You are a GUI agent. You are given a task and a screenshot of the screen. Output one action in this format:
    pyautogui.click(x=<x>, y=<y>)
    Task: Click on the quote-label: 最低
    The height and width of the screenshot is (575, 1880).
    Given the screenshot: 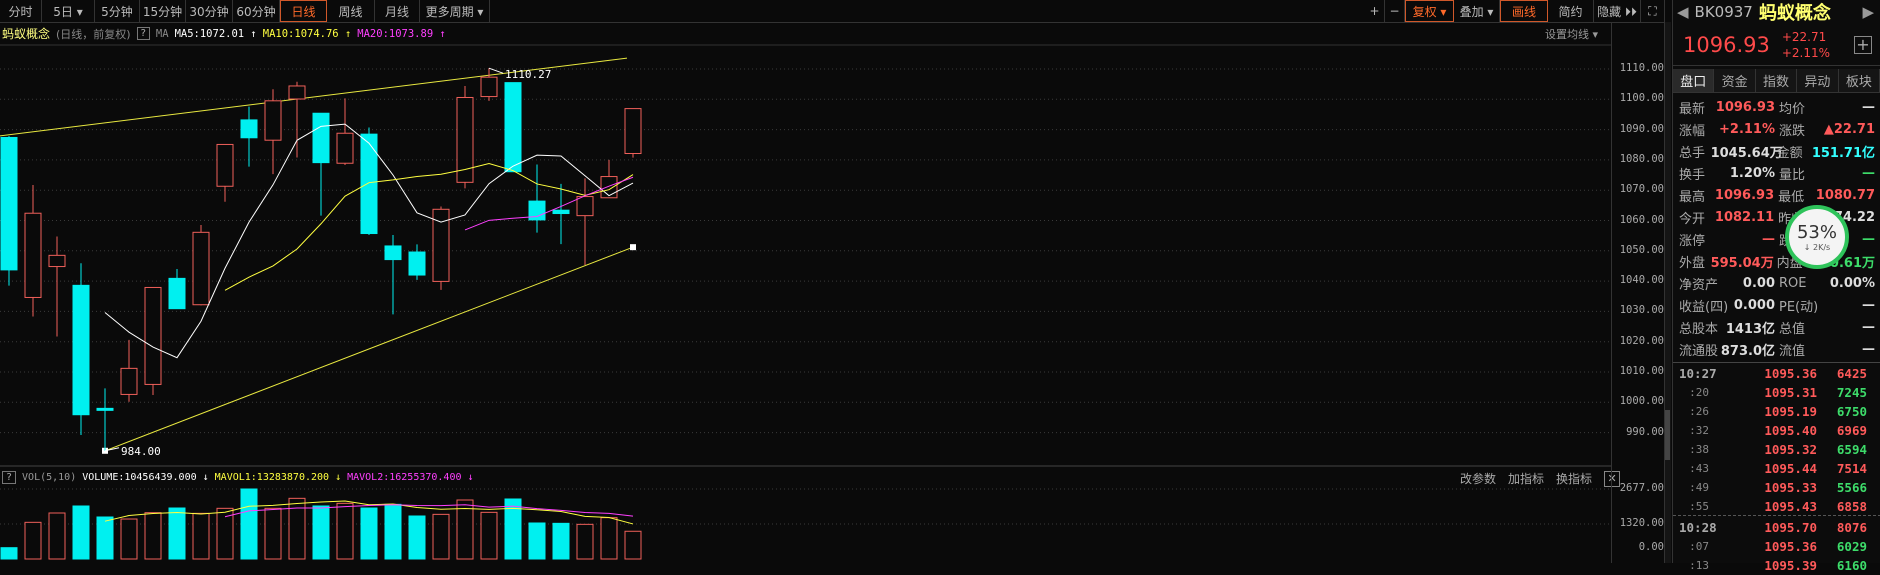 What is the action you would take?
    pyautogui.click(x=1791, y=197)
    